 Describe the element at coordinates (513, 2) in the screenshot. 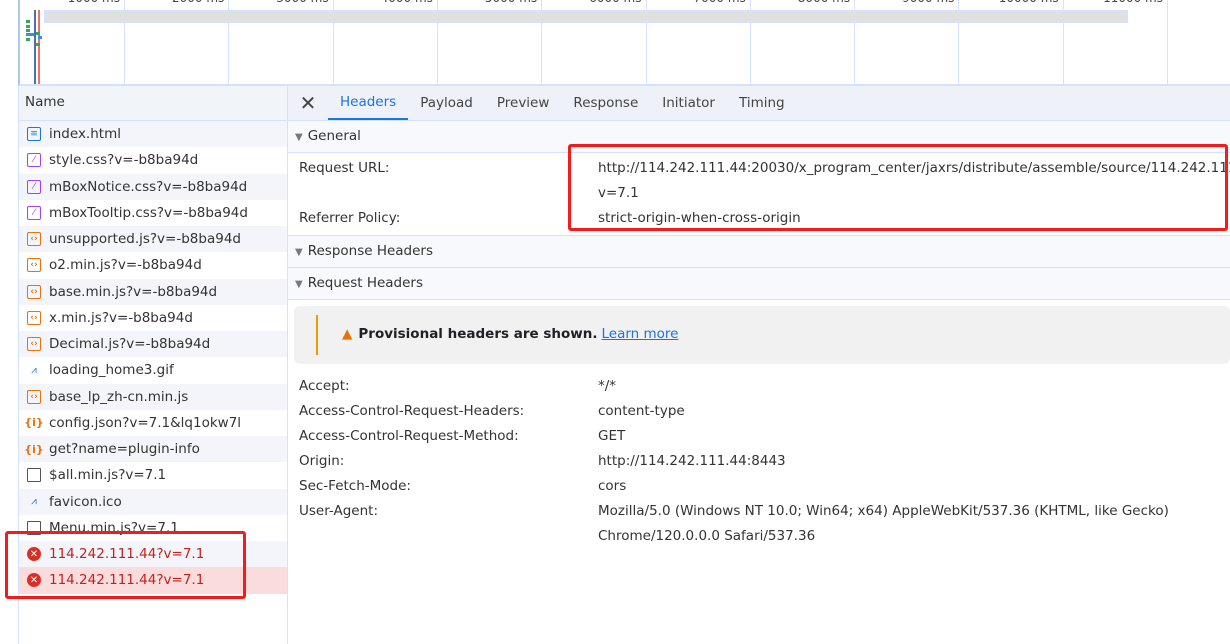

I see `timeline-tick-label: 5000 ms` at that location.